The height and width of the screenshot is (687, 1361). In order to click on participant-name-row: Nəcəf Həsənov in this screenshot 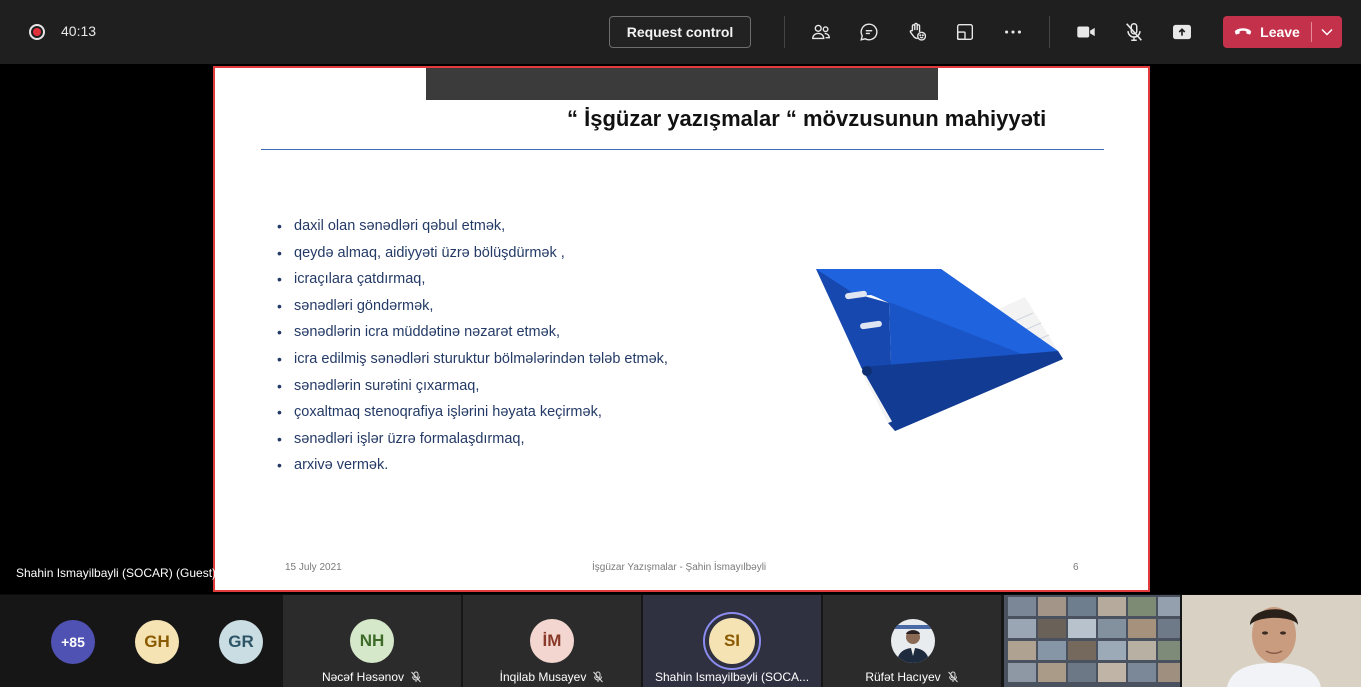, I will do `click(372, 677)`.